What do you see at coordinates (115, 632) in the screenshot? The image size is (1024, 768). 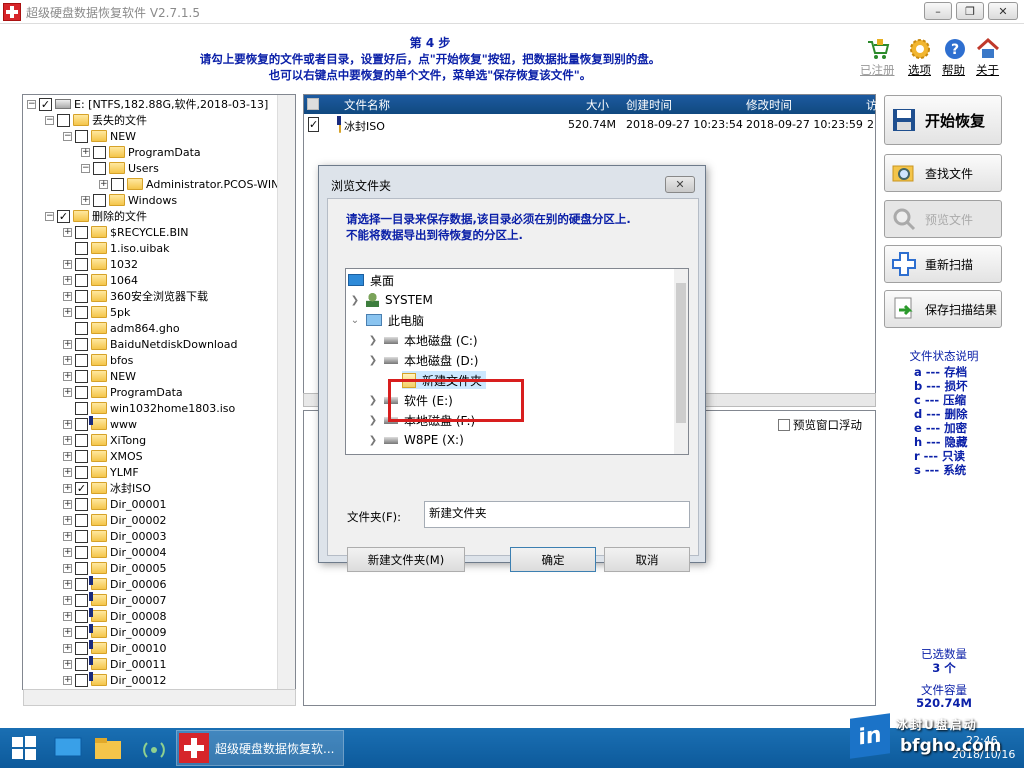 I see `tree-item: + Dir_00009` at bounding box center [115, 632].